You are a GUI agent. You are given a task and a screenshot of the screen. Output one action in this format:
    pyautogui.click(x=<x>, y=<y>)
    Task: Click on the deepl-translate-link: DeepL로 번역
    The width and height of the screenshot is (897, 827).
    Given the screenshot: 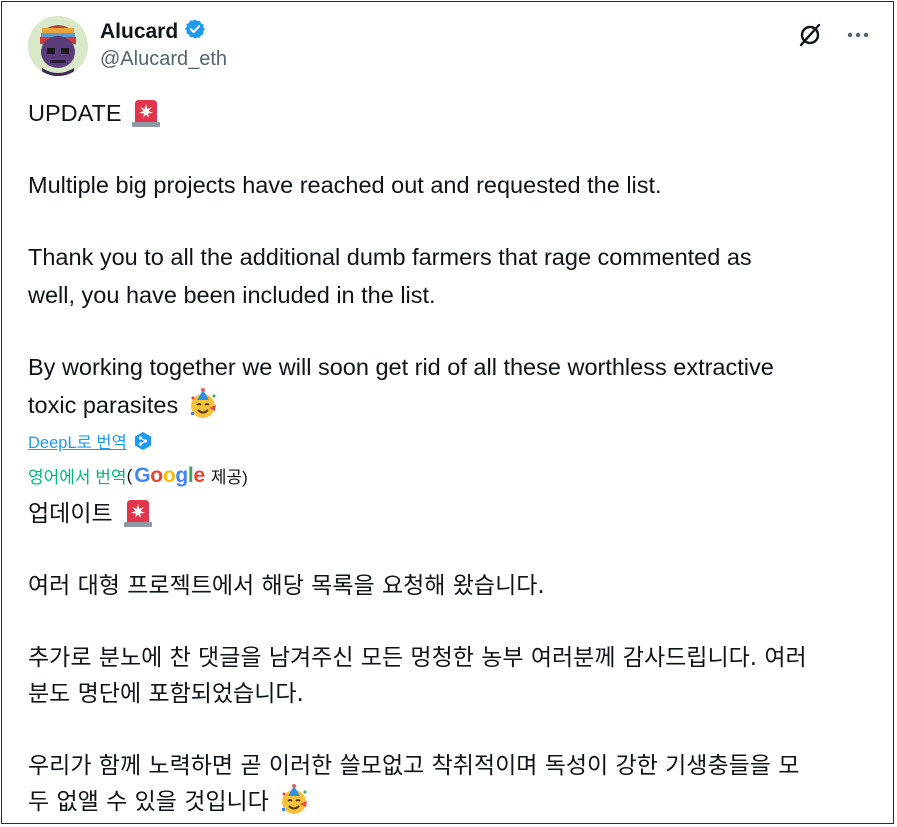 What is the action you would take?
    pyautogui.click(x=77, y=441)
    